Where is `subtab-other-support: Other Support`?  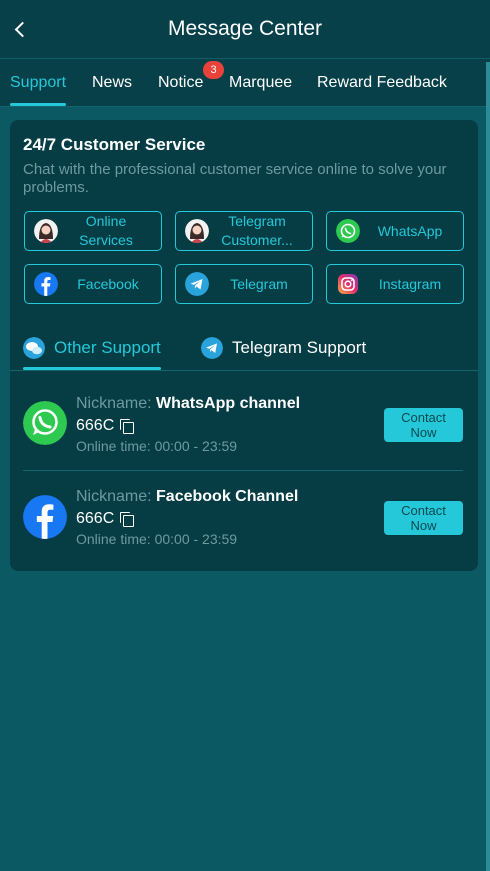
subtab-other-support: Other Support is located at coordinates (92, 348).